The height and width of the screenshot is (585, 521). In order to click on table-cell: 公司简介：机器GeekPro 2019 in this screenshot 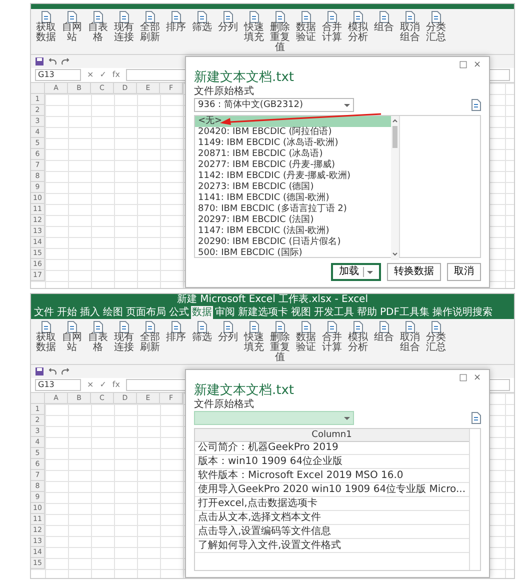, I will do `click(332, 448)`.